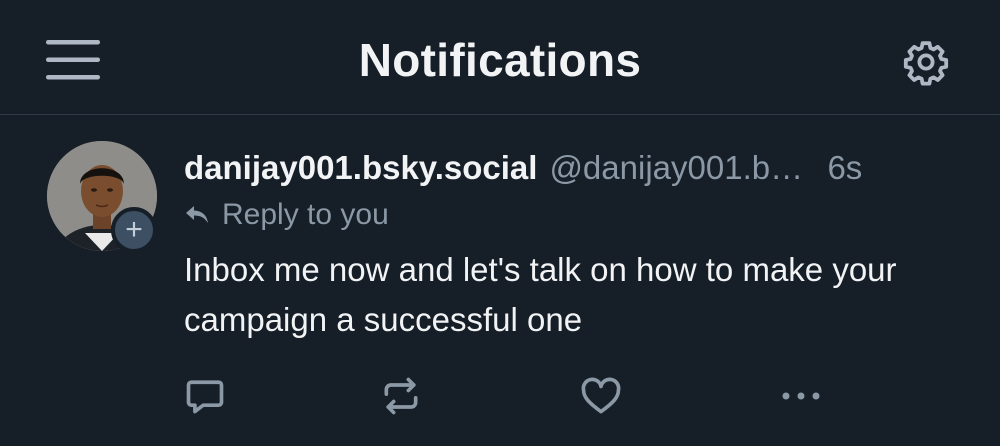 The image size is (1000, 446). What do you see at coordinates (500, 396) in the screenshot?
I see `action-bar` at bounding box center [500, 396].